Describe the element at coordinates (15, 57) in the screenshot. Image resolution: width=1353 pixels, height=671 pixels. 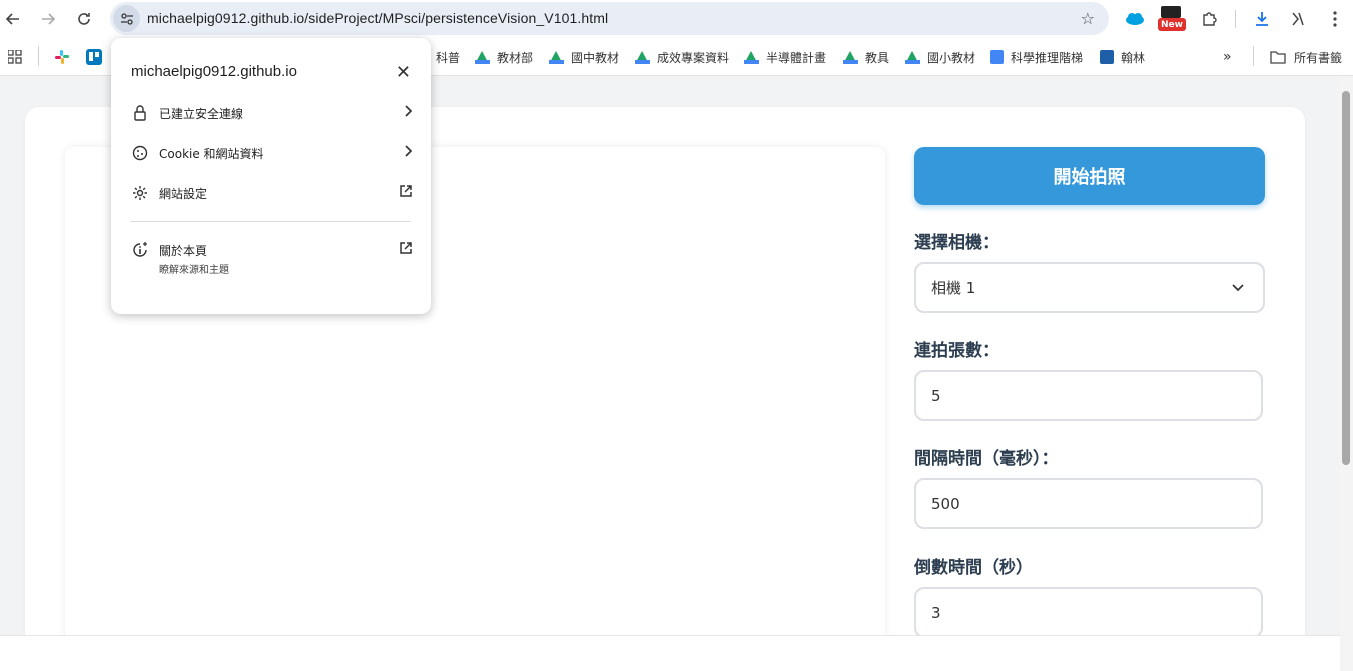
I see `apps-grid-icon` at that location.